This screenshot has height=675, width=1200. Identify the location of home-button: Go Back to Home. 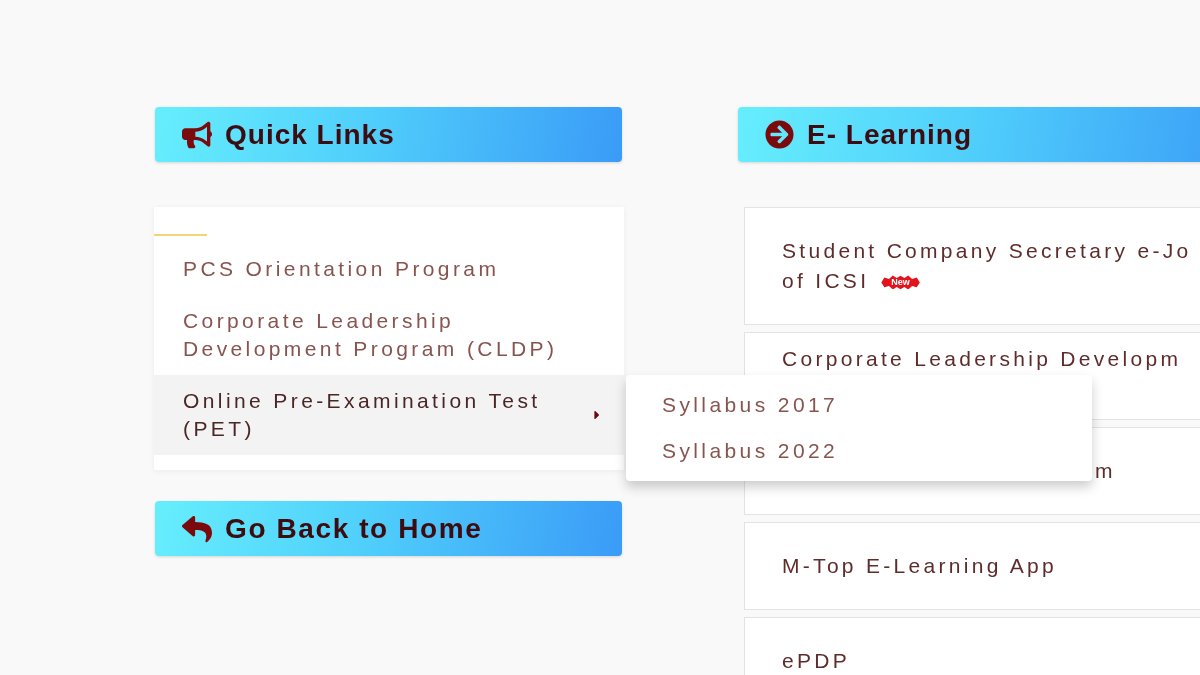
(388, 528).